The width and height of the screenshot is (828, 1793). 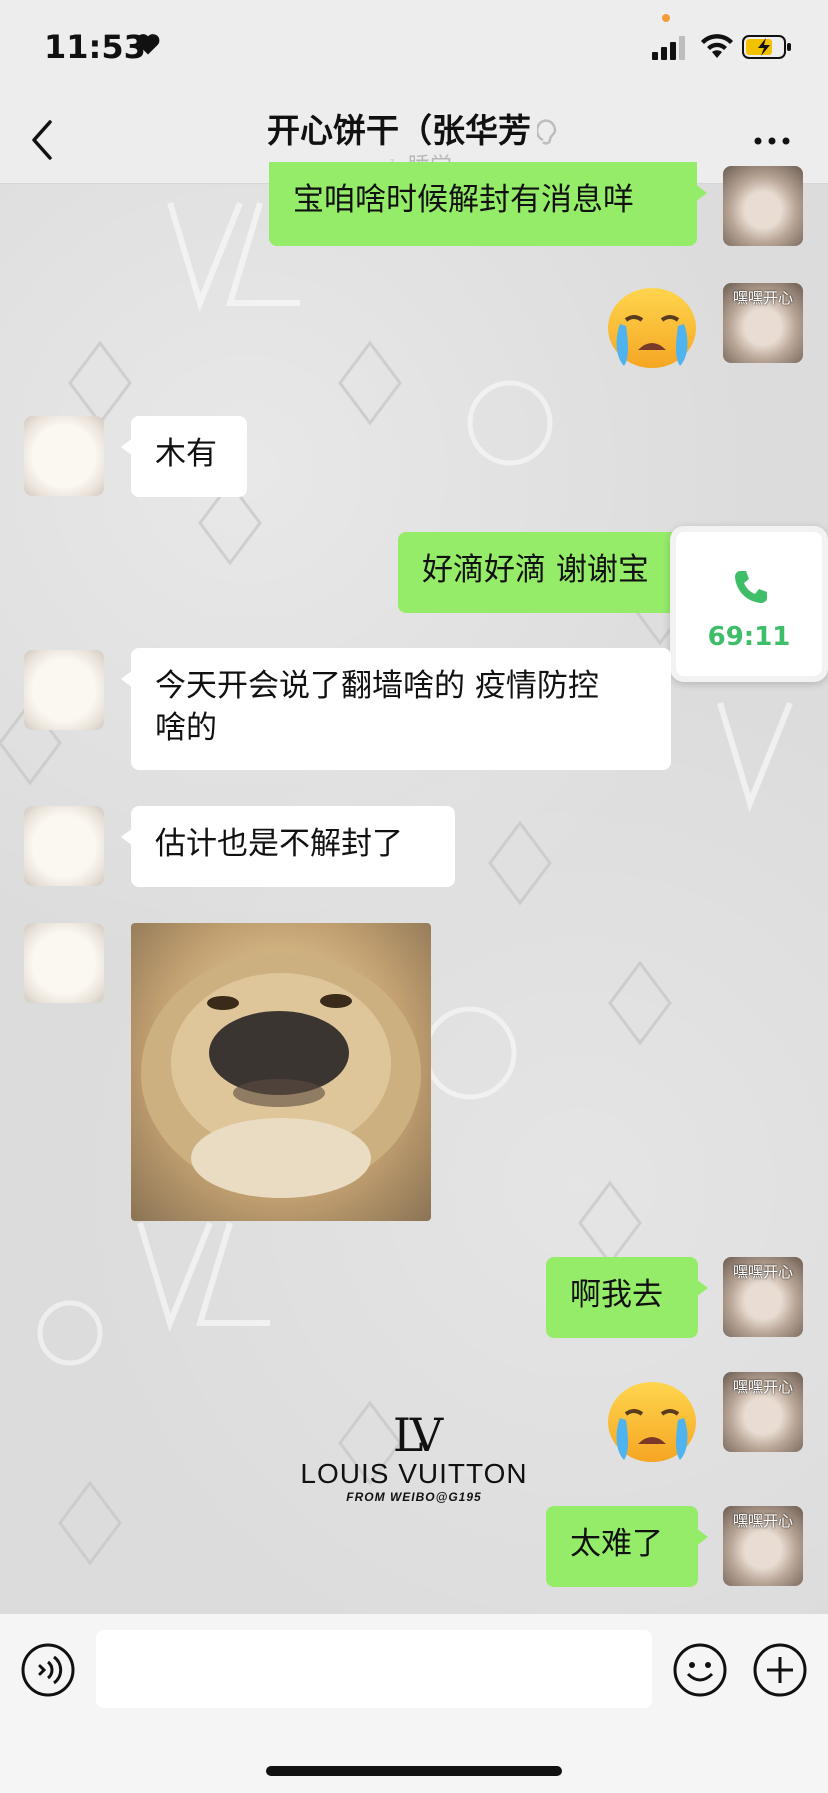 I want to click on message-text-line: 啥的, so click(x=186, y=728).